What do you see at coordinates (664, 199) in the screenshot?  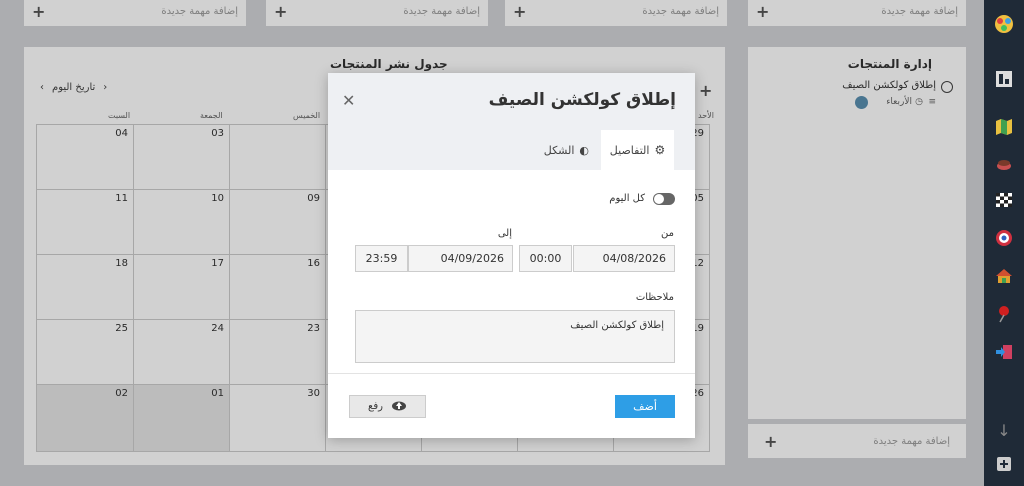 I see `all-day-toggle` at bounding box center [664, 199].